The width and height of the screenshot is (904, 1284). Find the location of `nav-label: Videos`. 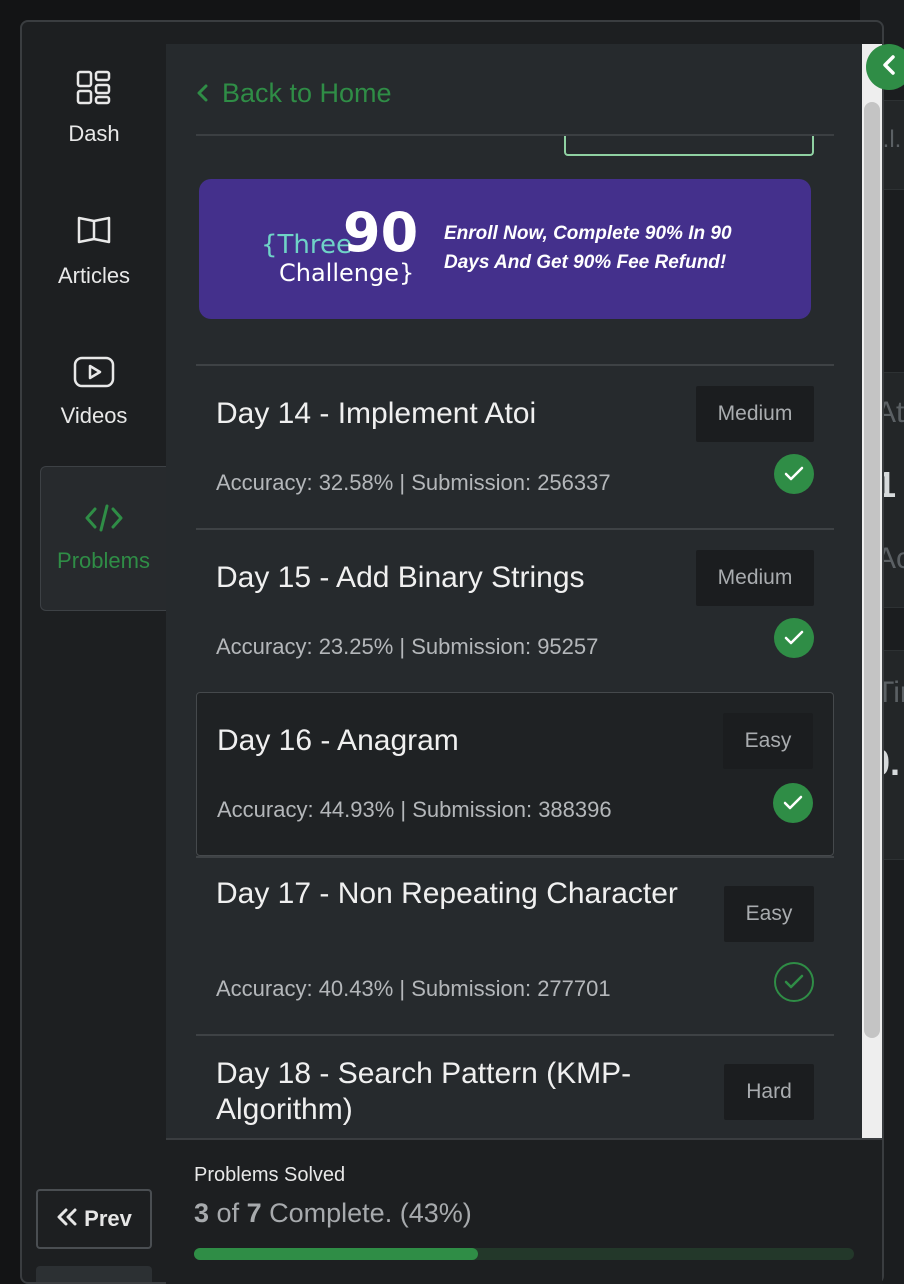

nav-label: Videos is located at coordinates (94, 415).